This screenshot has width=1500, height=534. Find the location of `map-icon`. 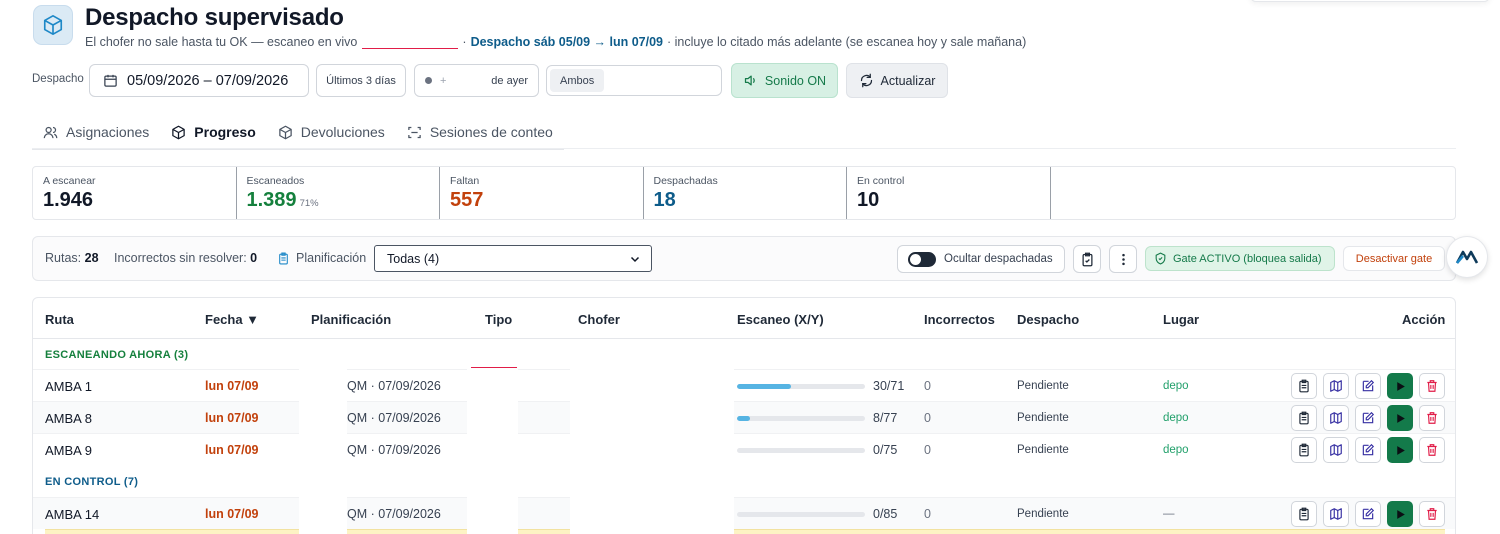

map-icon is located at coordinates (1336, 418).